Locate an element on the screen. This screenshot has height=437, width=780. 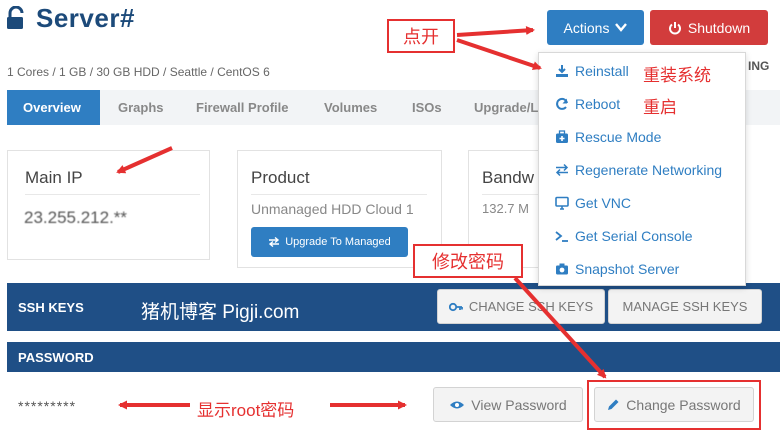
manage-ssh-keys-label: MANAGE SSH KEYS is located at coordinates (685, 306).